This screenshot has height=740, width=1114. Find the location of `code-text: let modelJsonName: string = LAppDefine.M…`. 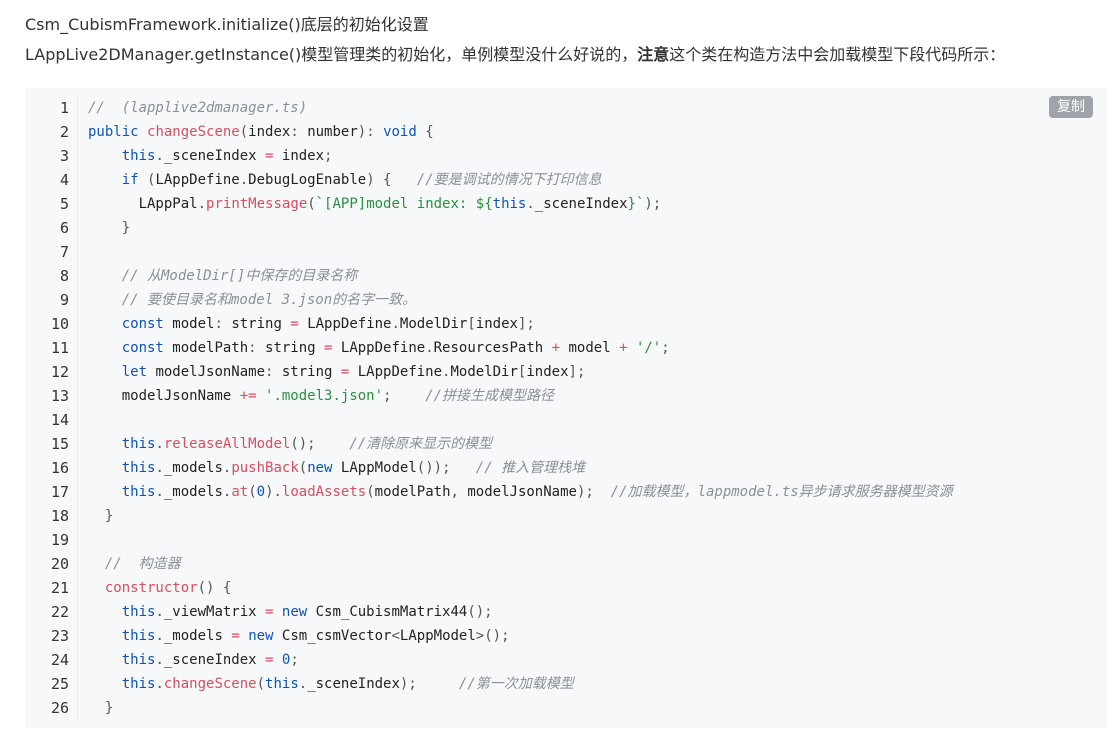

code-text: let modelJsonName: string = LAppDefine.M… is located at coordinates (337, 372).